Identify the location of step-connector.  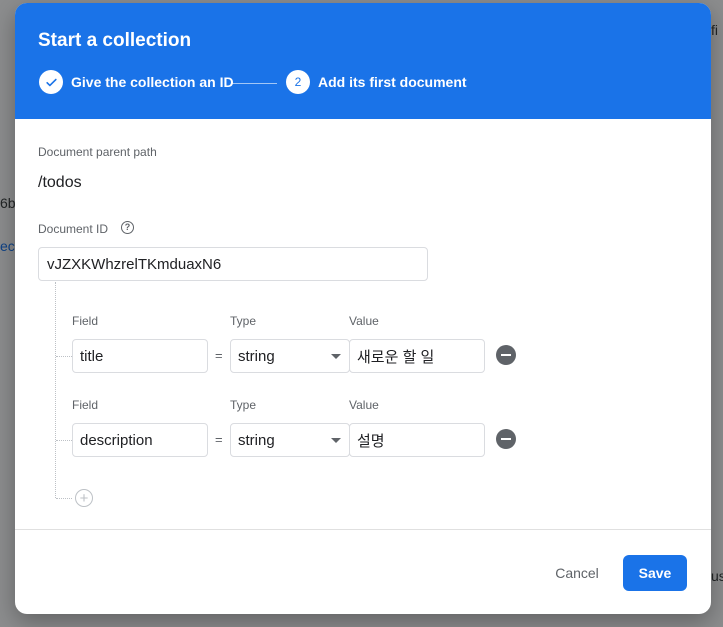
(254, 83).